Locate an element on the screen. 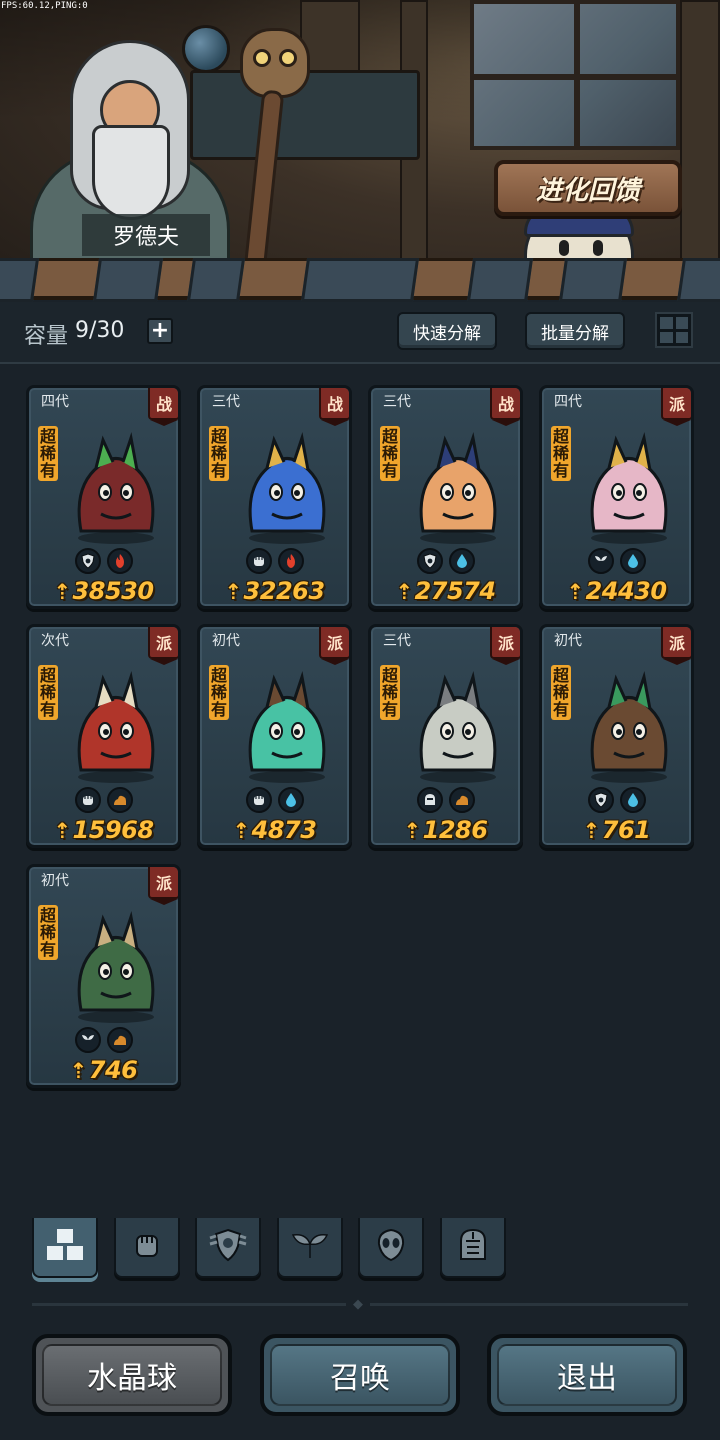 The height and width of the screenshot is (1440, 720). card-power: ⇡27574 is located at coordinates (445, 591).